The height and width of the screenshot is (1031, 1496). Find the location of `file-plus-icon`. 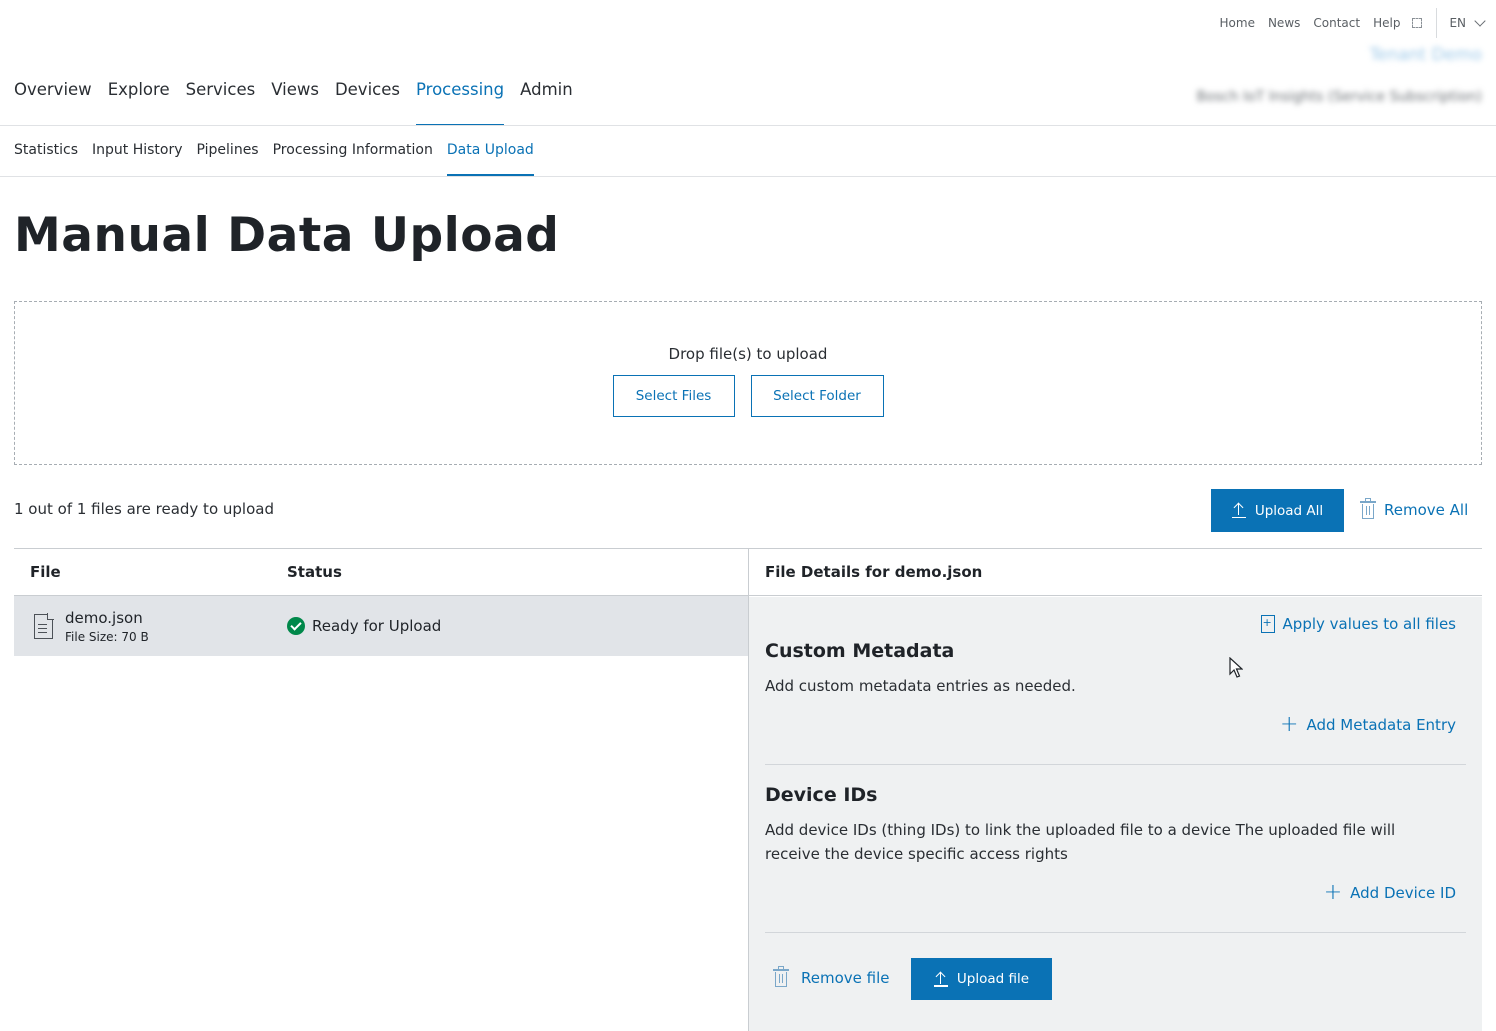

file-plus-icon is located at coordinates (1267, 624).